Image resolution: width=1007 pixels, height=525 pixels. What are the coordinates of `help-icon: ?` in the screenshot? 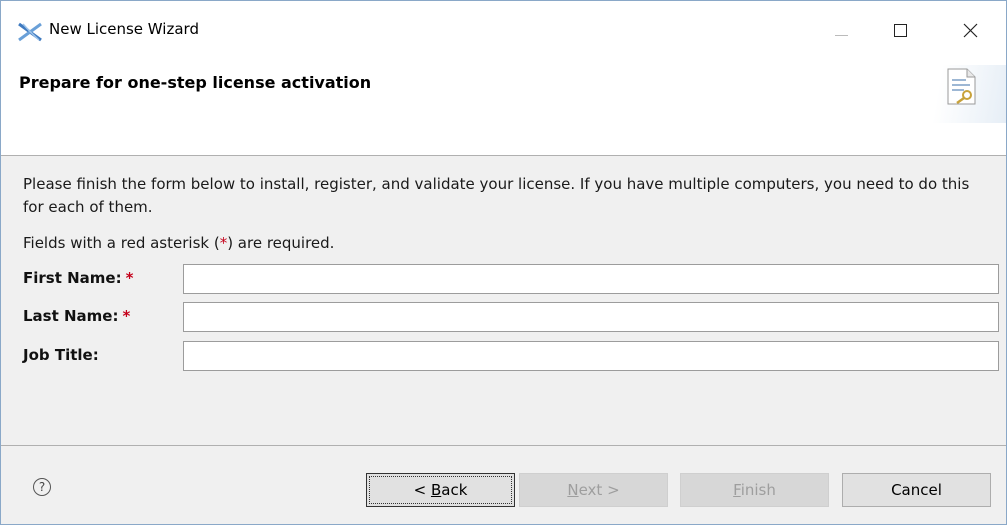 It's located at (42, 487).